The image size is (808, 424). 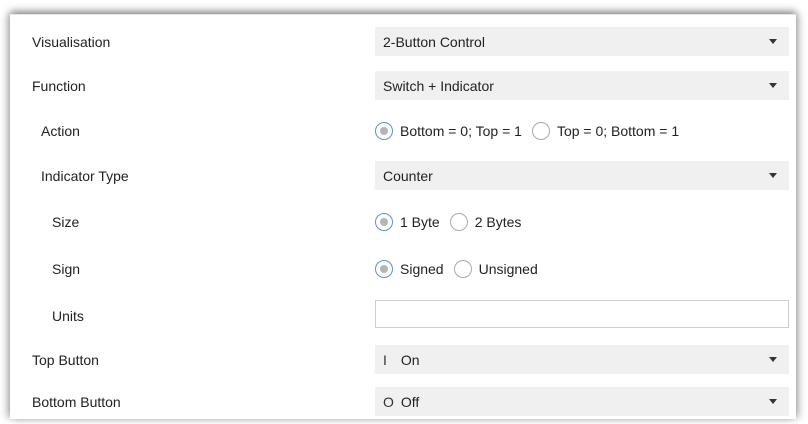 I want to click on sign-radio-signed: Signed, so click(x=409, y=269).